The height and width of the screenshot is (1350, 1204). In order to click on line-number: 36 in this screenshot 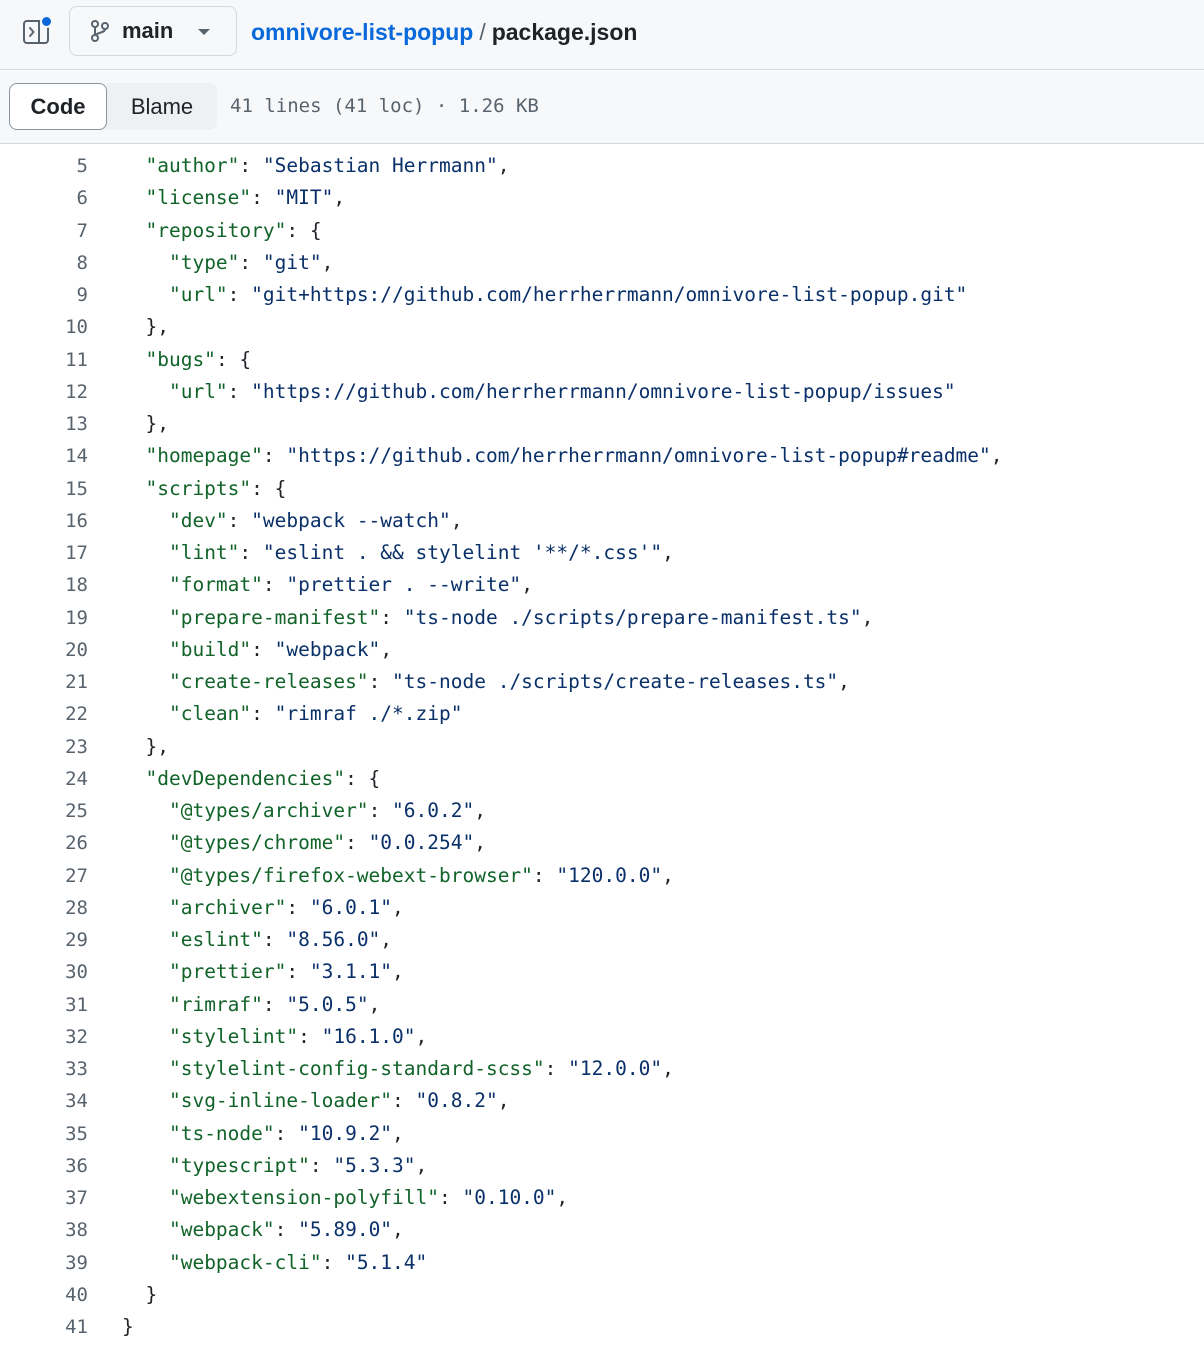, I will do `click(44, 1166)`.